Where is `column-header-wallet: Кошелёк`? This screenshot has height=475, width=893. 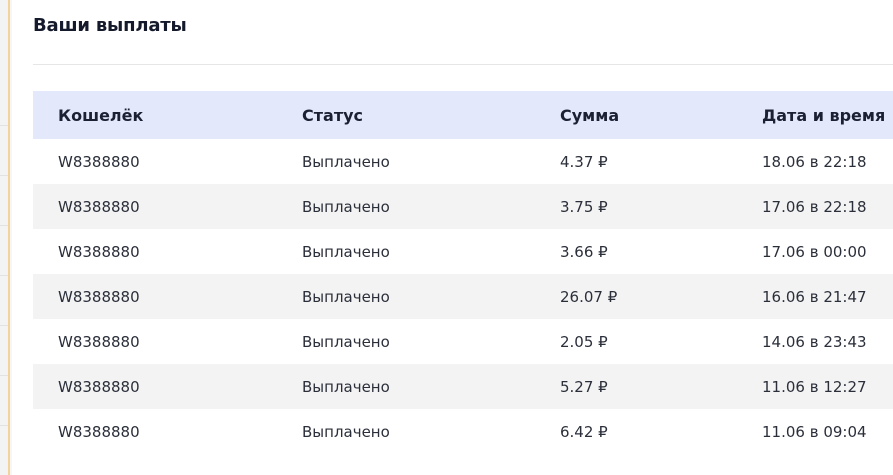 column-header-wallet: Кошелёк is located at coordinates (101, 115).